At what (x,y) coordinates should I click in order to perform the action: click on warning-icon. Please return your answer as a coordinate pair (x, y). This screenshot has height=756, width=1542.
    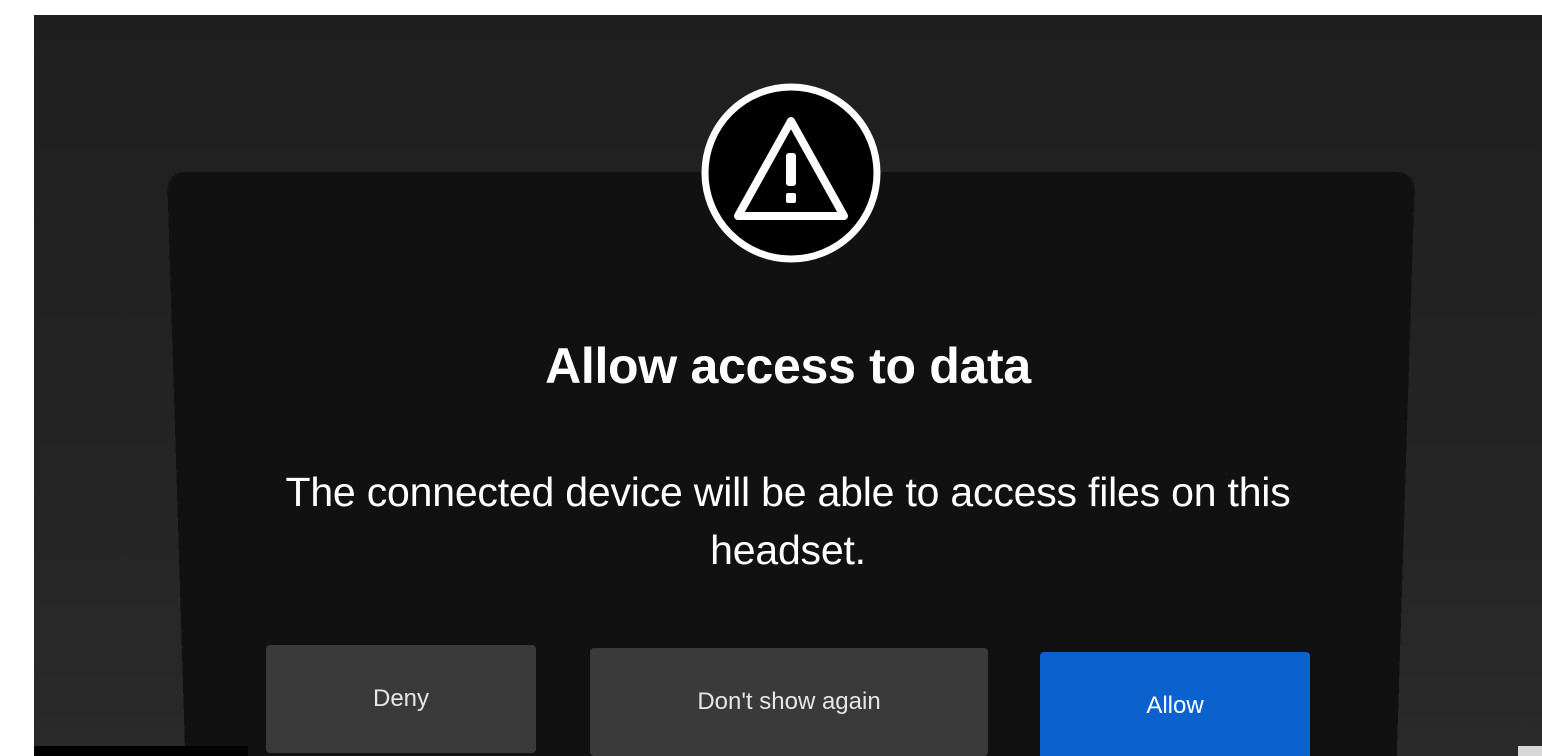
    Looking at the image, I should click on (791, 173).